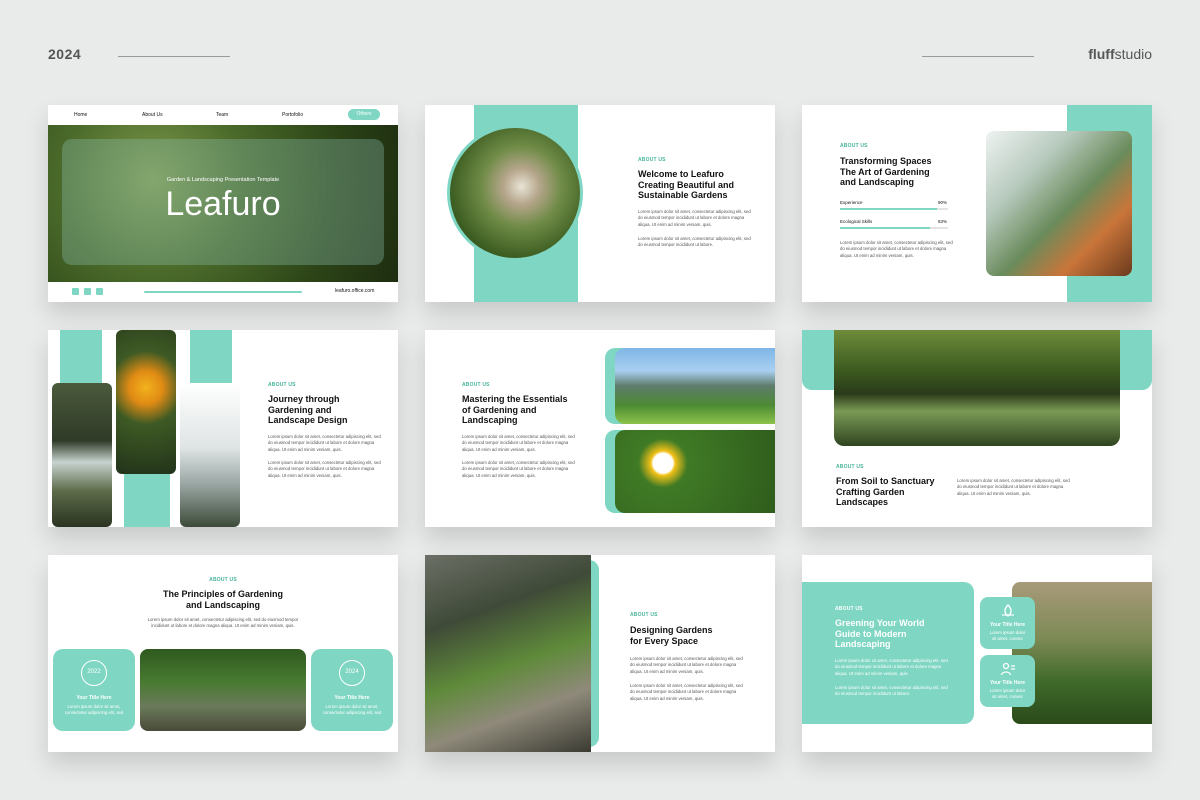  Describe the element at coordinates (1120, 54) in the screenshot. I see `brand-logo: fluffstudio` at that location.